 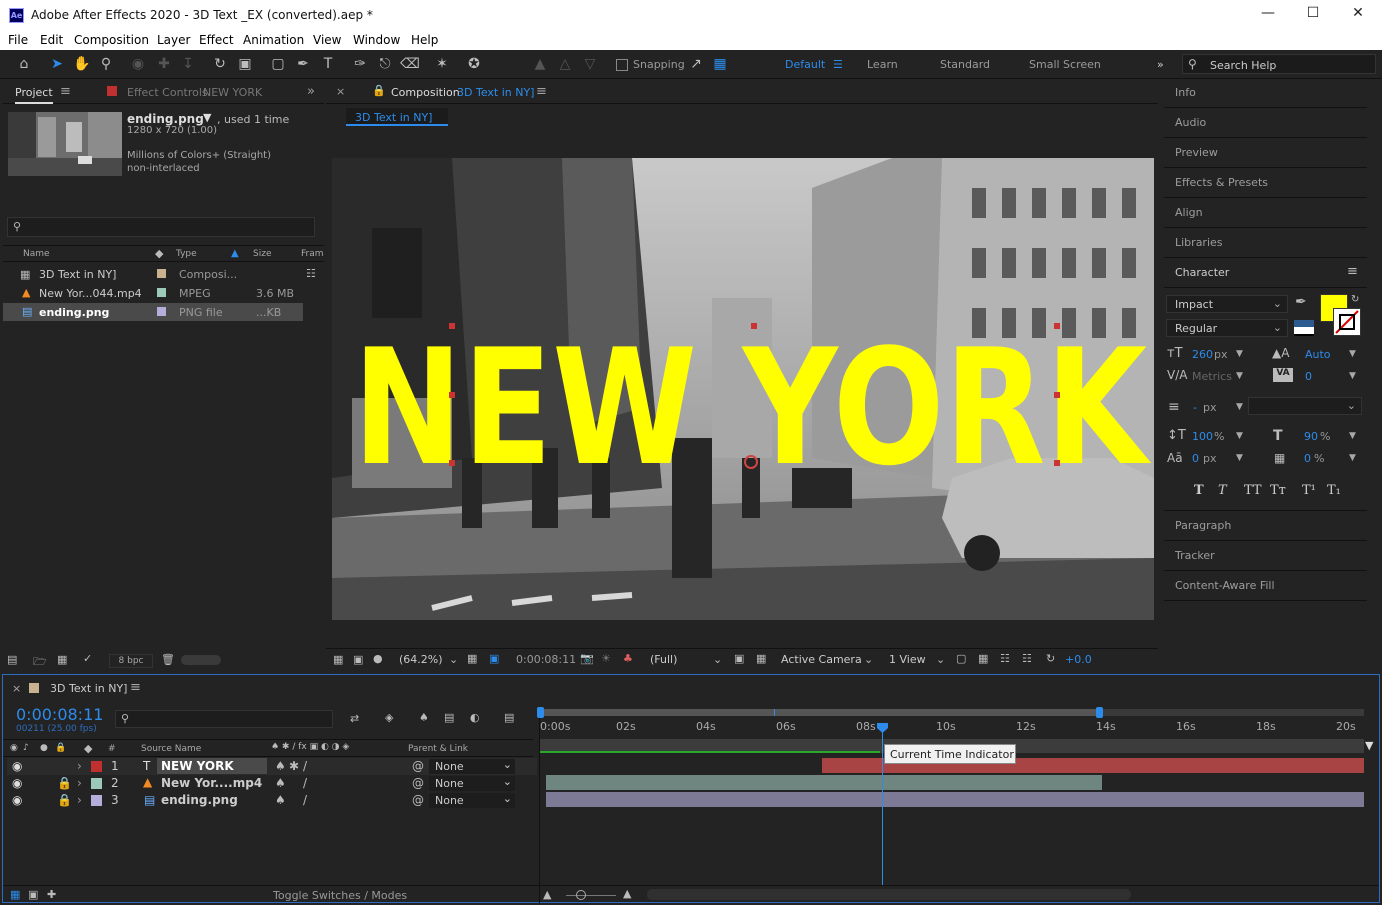 What do you see at coordinates (171, 749) in the screenshot?
I see `col-source-name: Source Name` at bounding box center [171, 749].